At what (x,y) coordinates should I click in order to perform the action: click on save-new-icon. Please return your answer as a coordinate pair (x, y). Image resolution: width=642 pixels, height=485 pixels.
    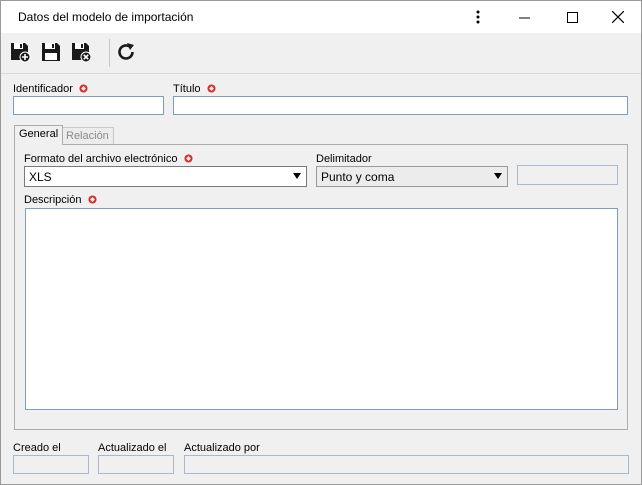
    Looking at the image, I should click on (21, 53).